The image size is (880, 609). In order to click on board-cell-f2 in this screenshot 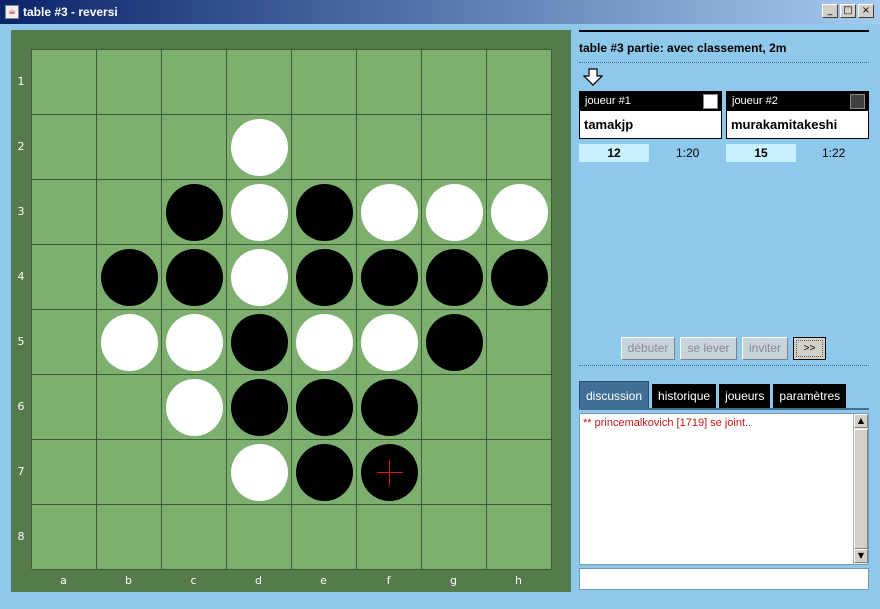, I will do `click(389, 147)`.